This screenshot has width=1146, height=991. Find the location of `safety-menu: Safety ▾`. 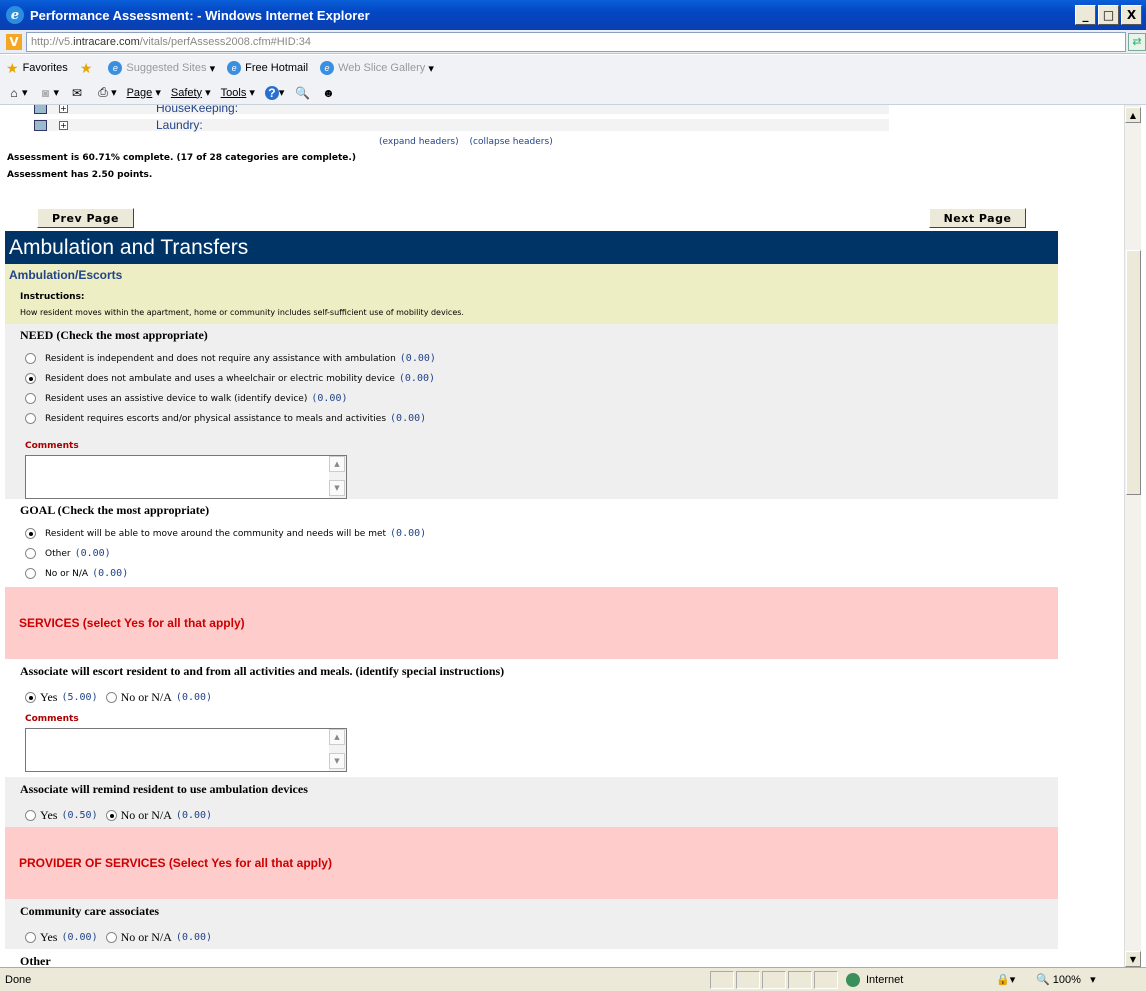

safety-menu: Safety ▾ is located at coordinates (191, 93).